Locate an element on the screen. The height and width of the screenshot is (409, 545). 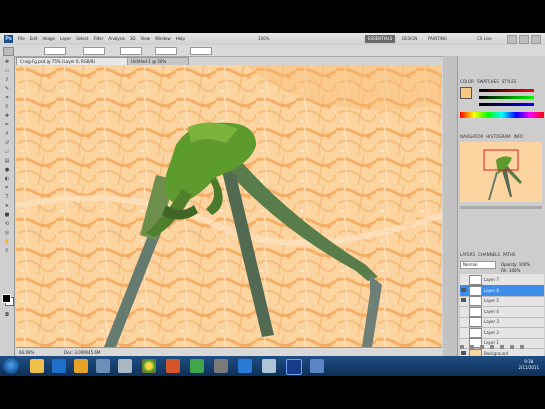
system-clock: 9:38 2/11/2011 is located at coordinates (528, 365).